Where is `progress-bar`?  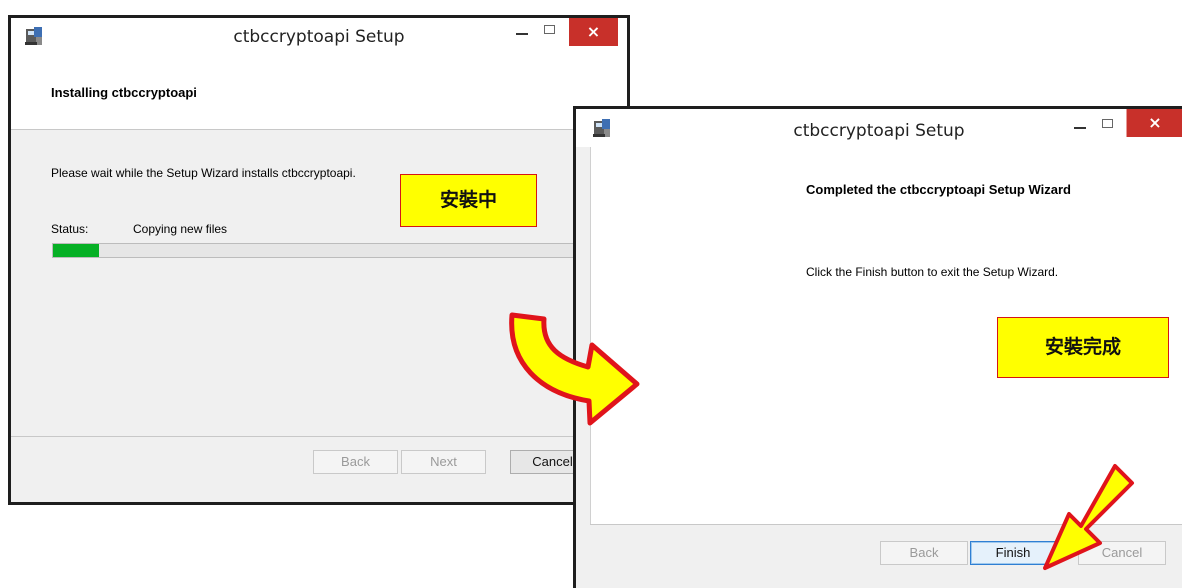
progress-bar is located at coordinates (342, 250).